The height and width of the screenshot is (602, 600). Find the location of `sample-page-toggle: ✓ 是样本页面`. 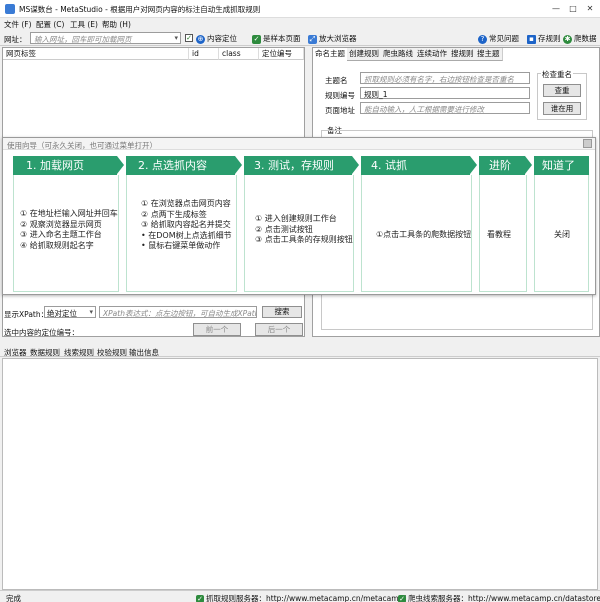

sample-page-toggle: ✓ 是样本页面 is located at coordinates (276, 38).